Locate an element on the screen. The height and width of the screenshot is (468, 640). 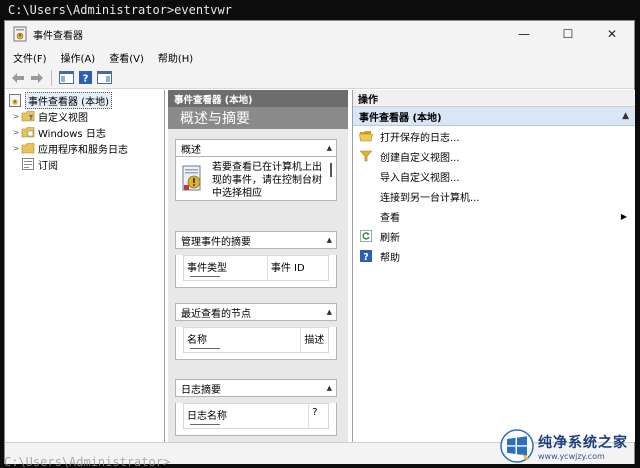
menu-view: 查看(V) is located at coordinates (126, 57).